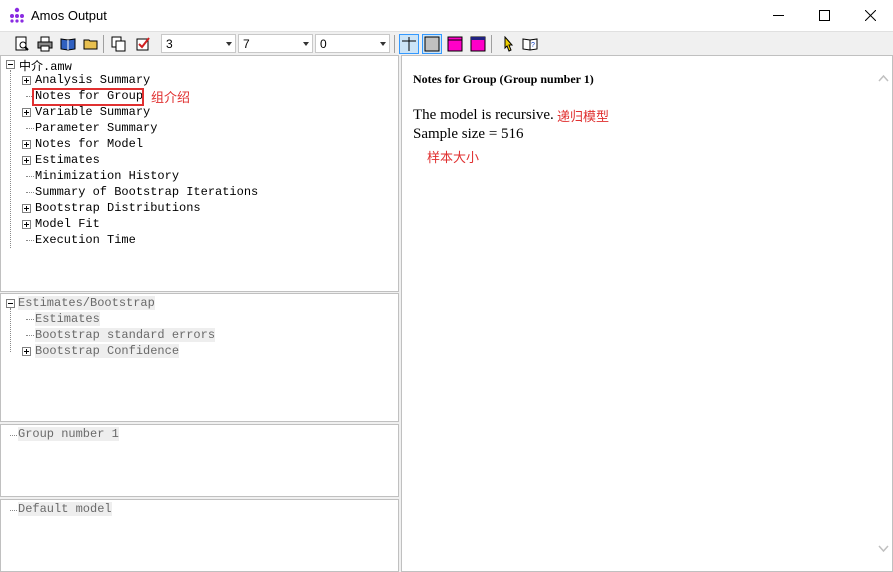  What do you see at coordinates (85, 240) in the screenshot?
I see `tree-item-execution-time: Execution Time` at bounding box center [85, 240].